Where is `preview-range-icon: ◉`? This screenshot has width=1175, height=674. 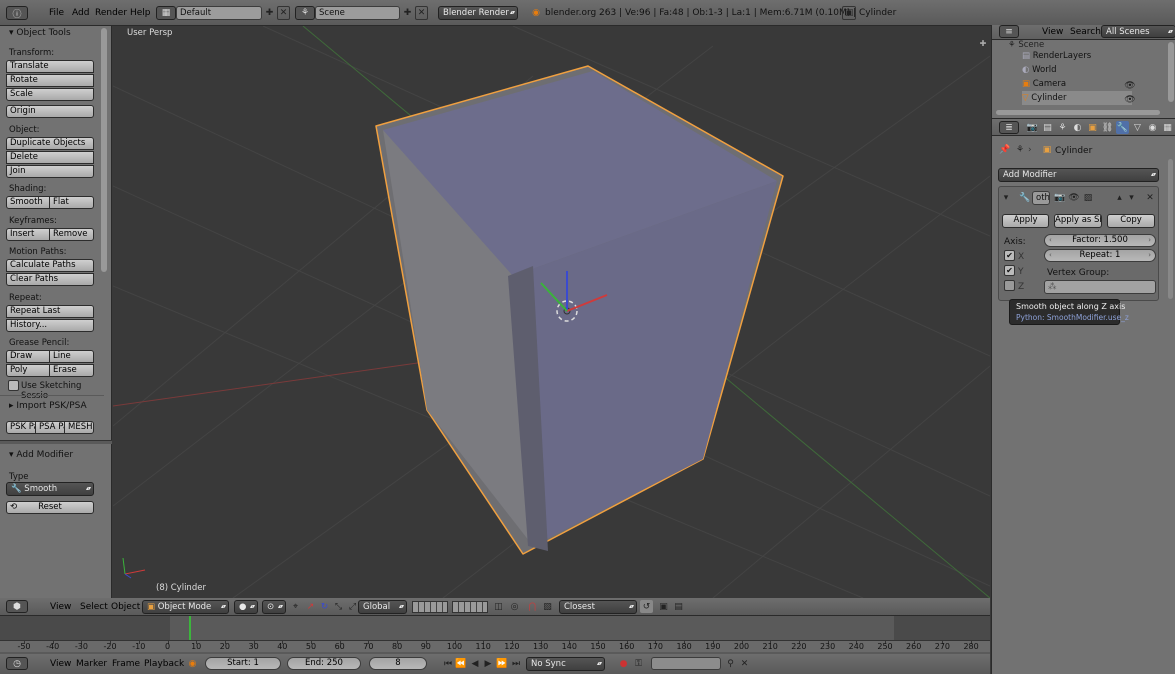
preview-range-icon: ◉ is located at coordinates (192, 663).